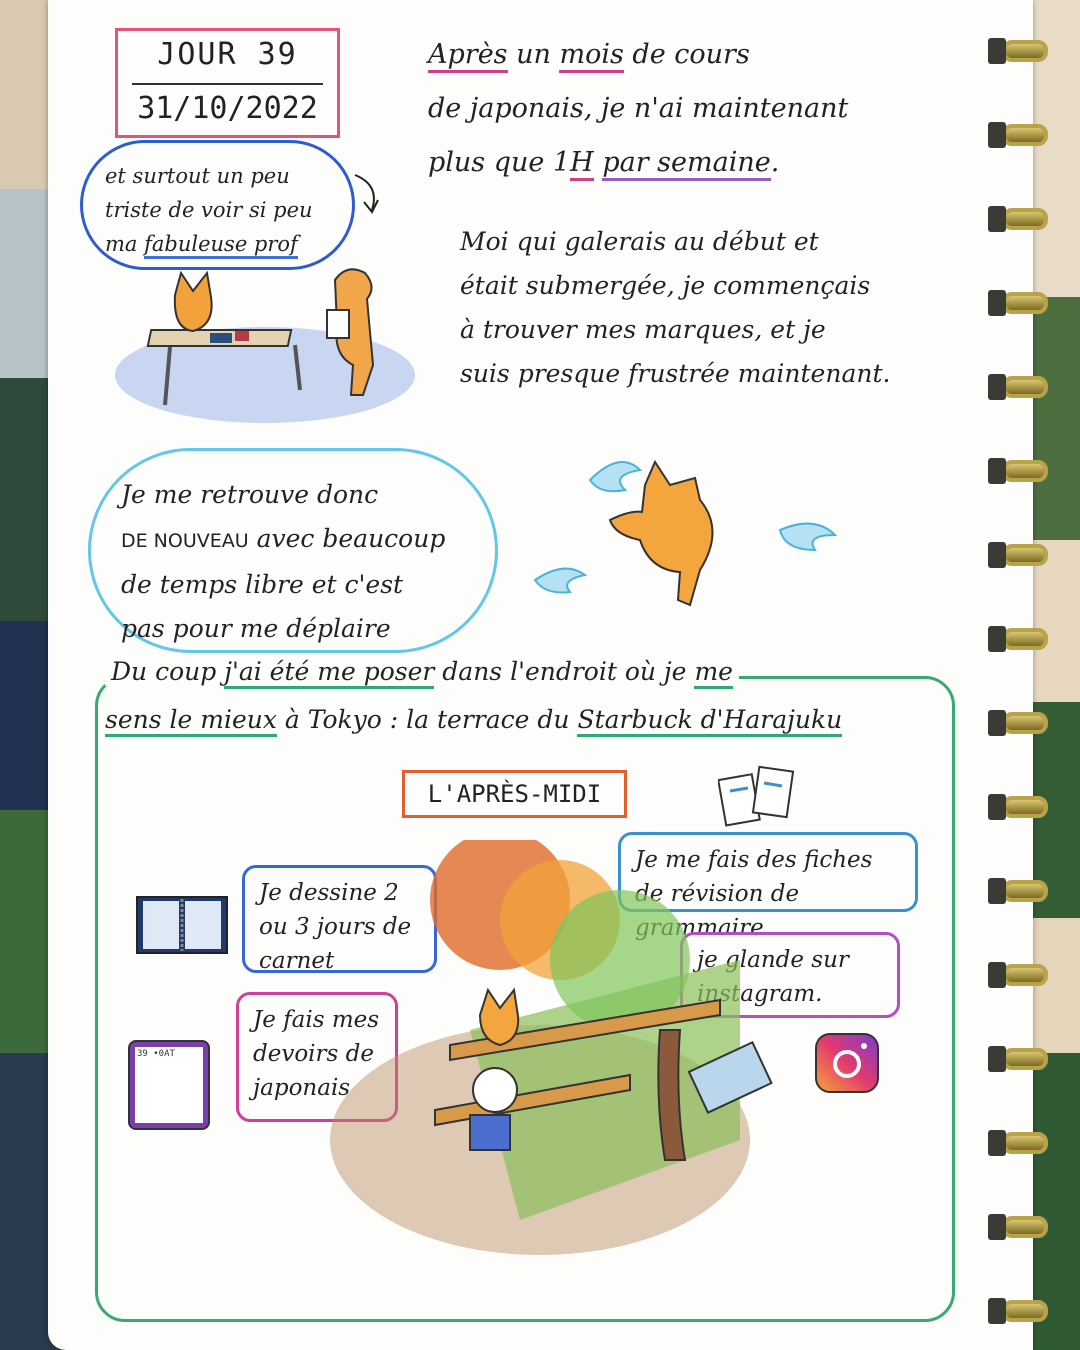  I want to click on intro-text: de cours, so click(686, 54).